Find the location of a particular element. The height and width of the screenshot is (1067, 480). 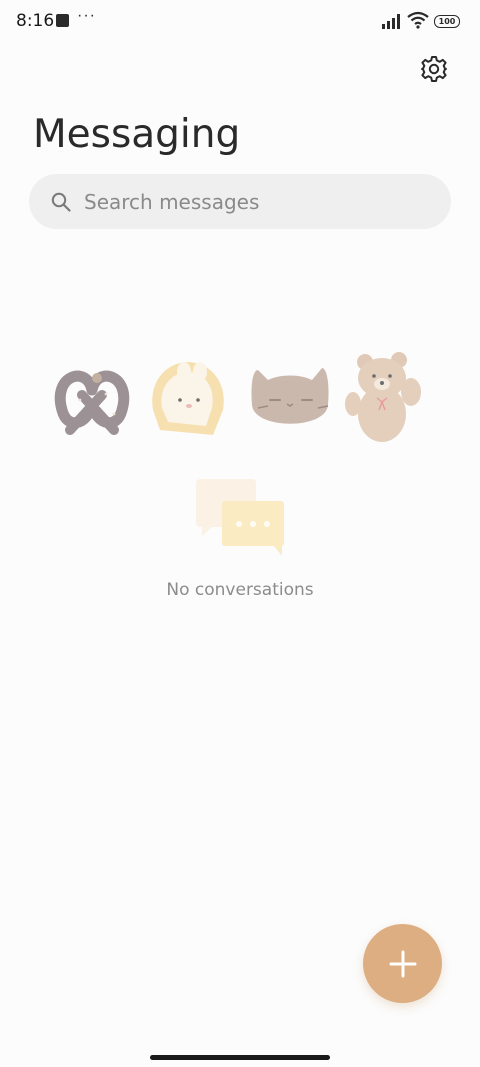

settings-button is located at coordinates (434, 69).